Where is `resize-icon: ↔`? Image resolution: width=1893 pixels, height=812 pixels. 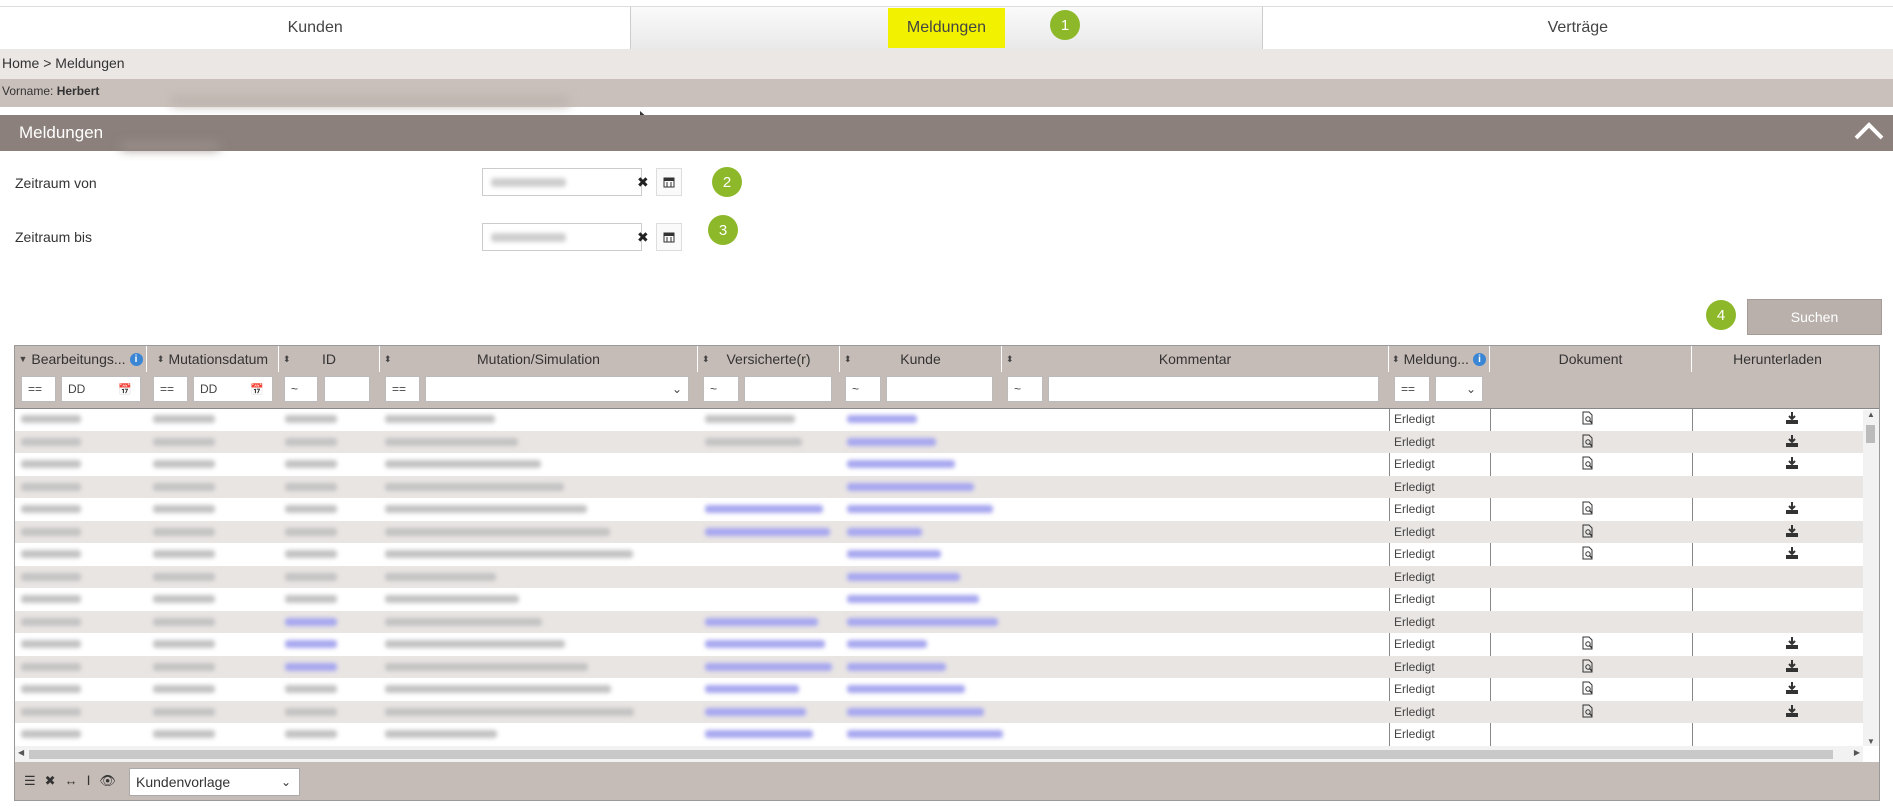
resize-icon: ↔ is located at coordinates (71, 781).